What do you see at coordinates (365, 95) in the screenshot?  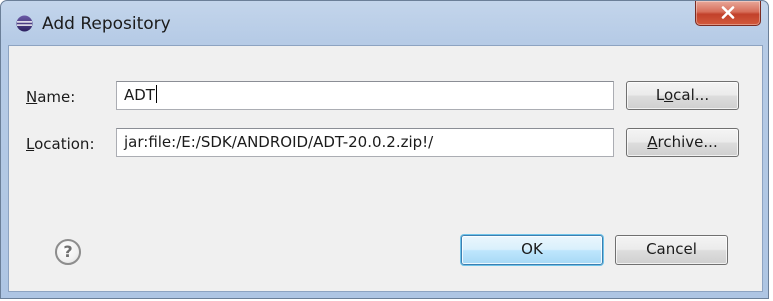 I see `name-input: ADT` at bounding box center [365, 95].